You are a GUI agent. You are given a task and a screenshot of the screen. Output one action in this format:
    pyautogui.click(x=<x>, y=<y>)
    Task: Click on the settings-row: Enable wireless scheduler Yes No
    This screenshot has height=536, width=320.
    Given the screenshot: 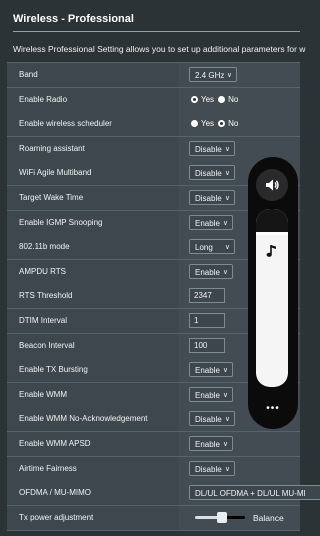 What is the action you would take?
    pyautogui.click(x=153, y=125)
    